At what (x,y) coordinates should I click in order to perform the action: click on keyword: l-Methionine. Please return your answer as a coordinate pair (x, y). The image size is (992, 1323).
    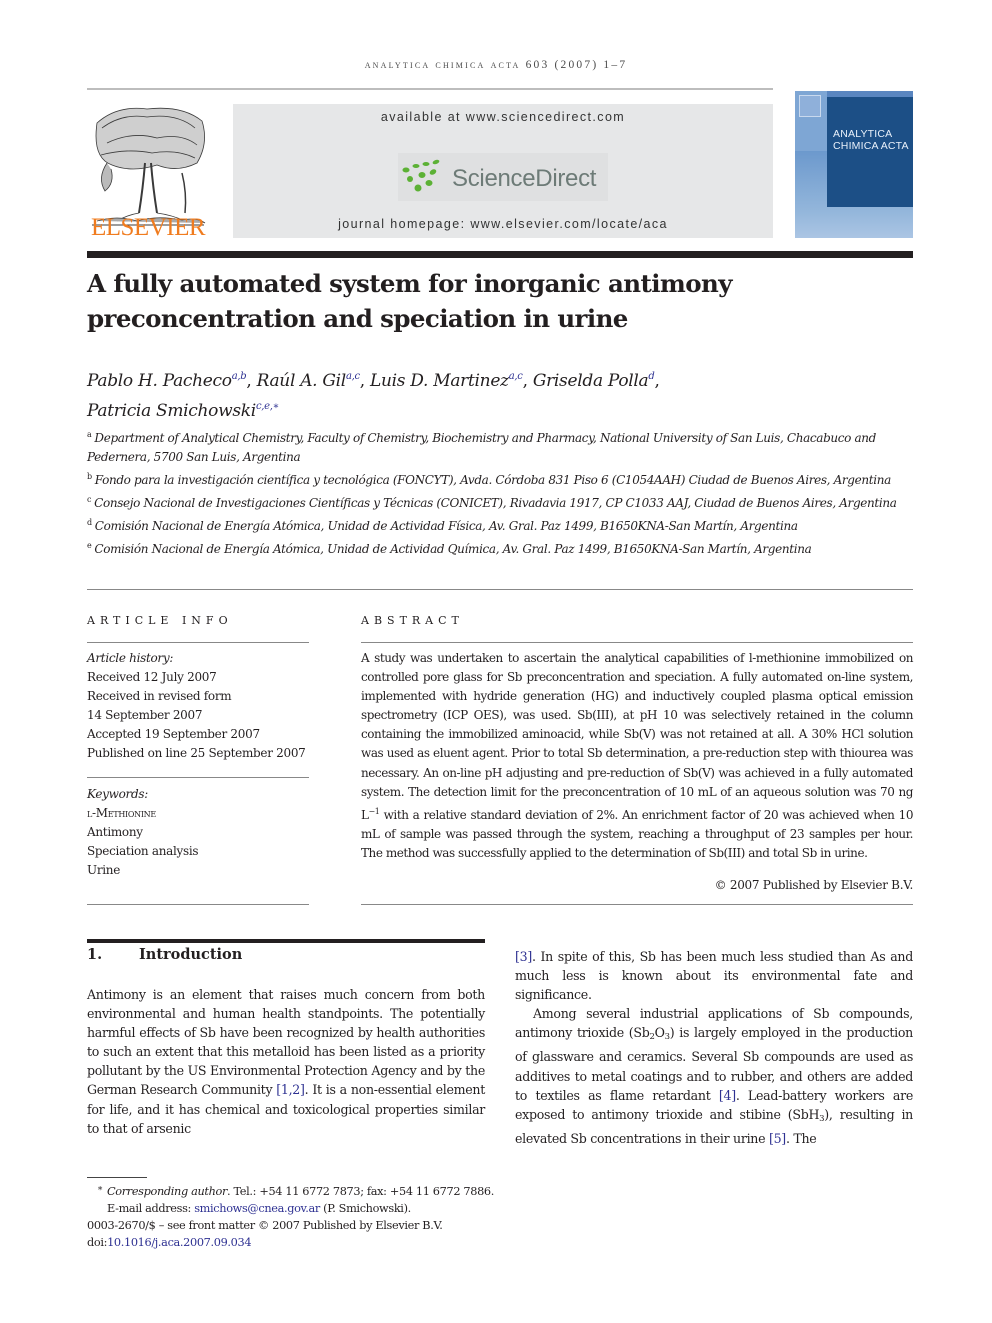
    Looking at the image, I should click on (121, 813).